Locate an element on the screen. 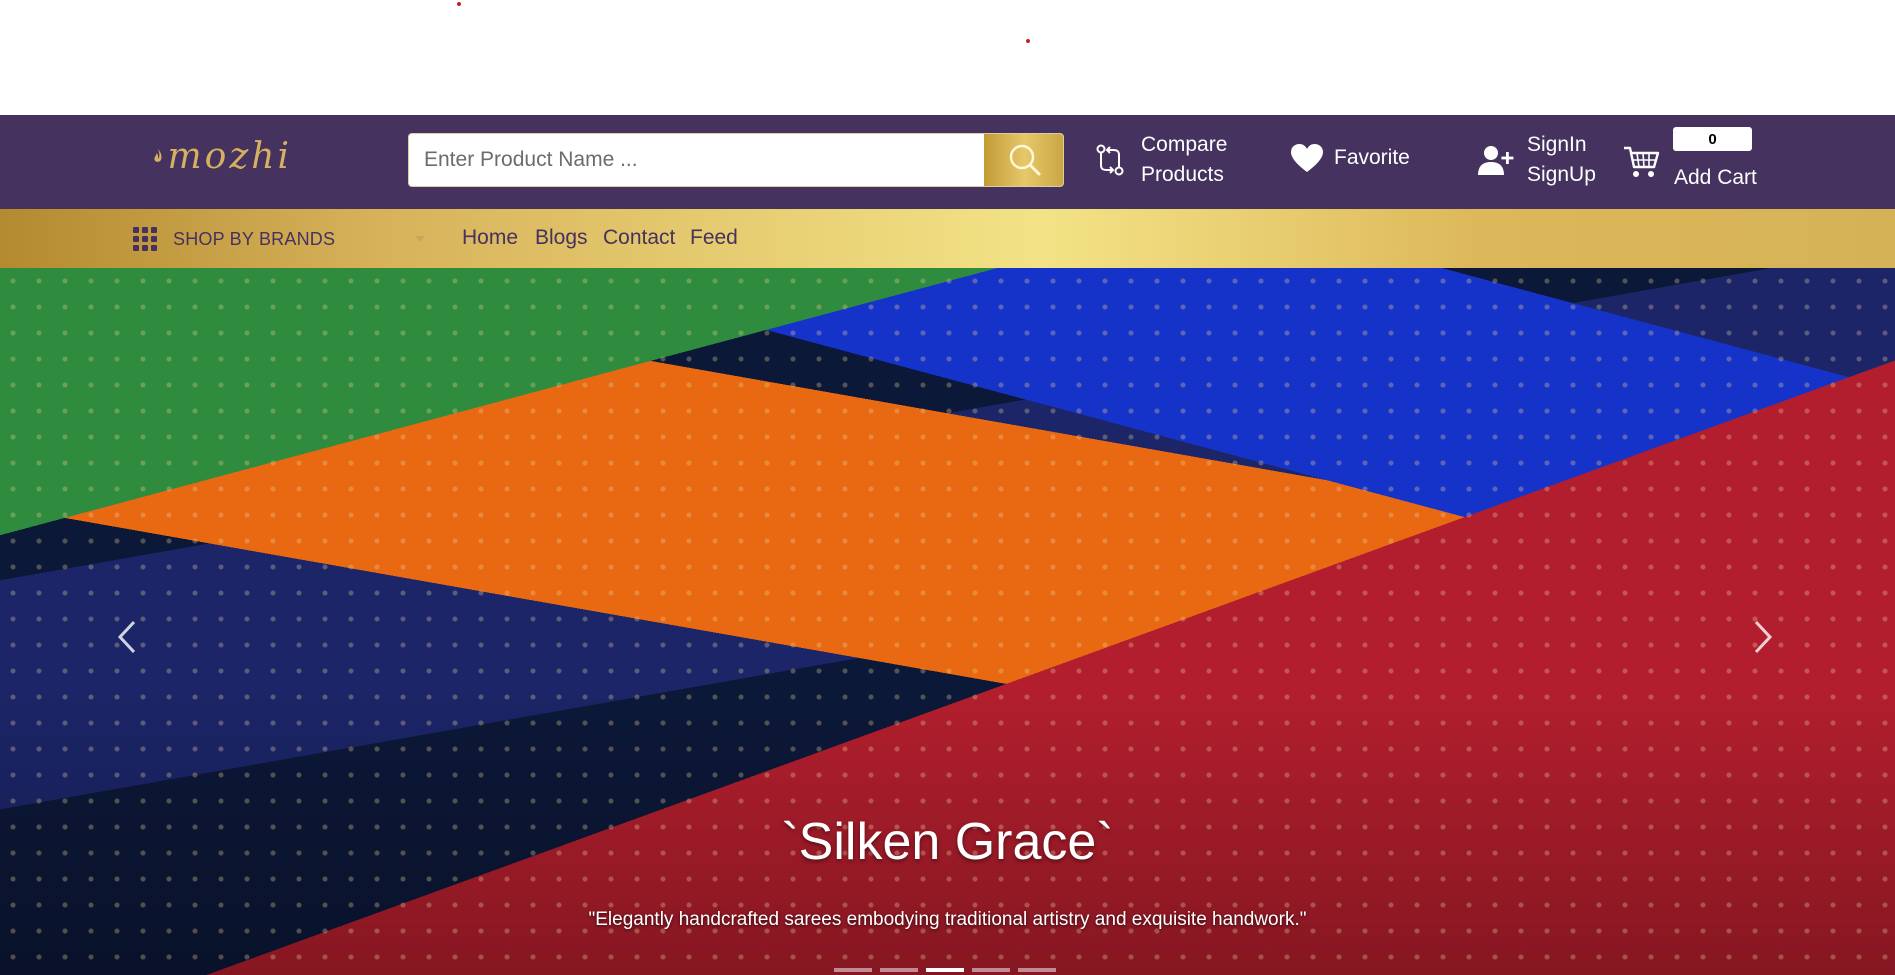 The height and width of the screenshot is (975, 1895). carousel-prev-button is located at coordinates (128, 637).